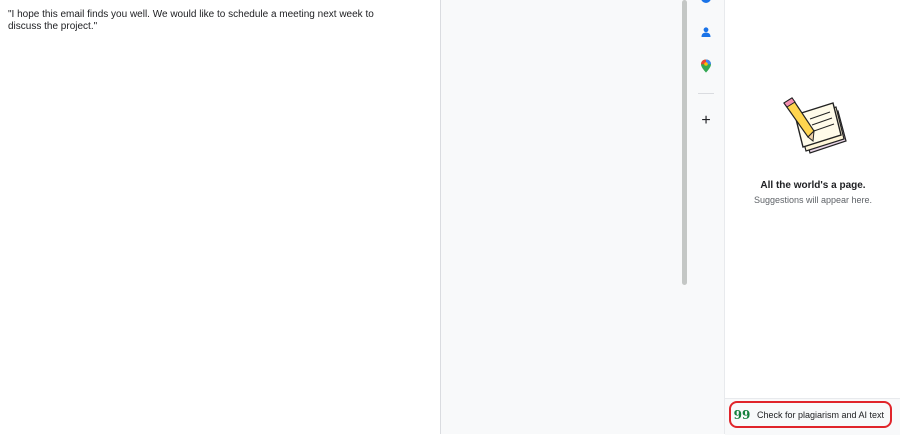 This screenshot has height=435, width=900. I want to click on add-icon: +, so click(706, 121).